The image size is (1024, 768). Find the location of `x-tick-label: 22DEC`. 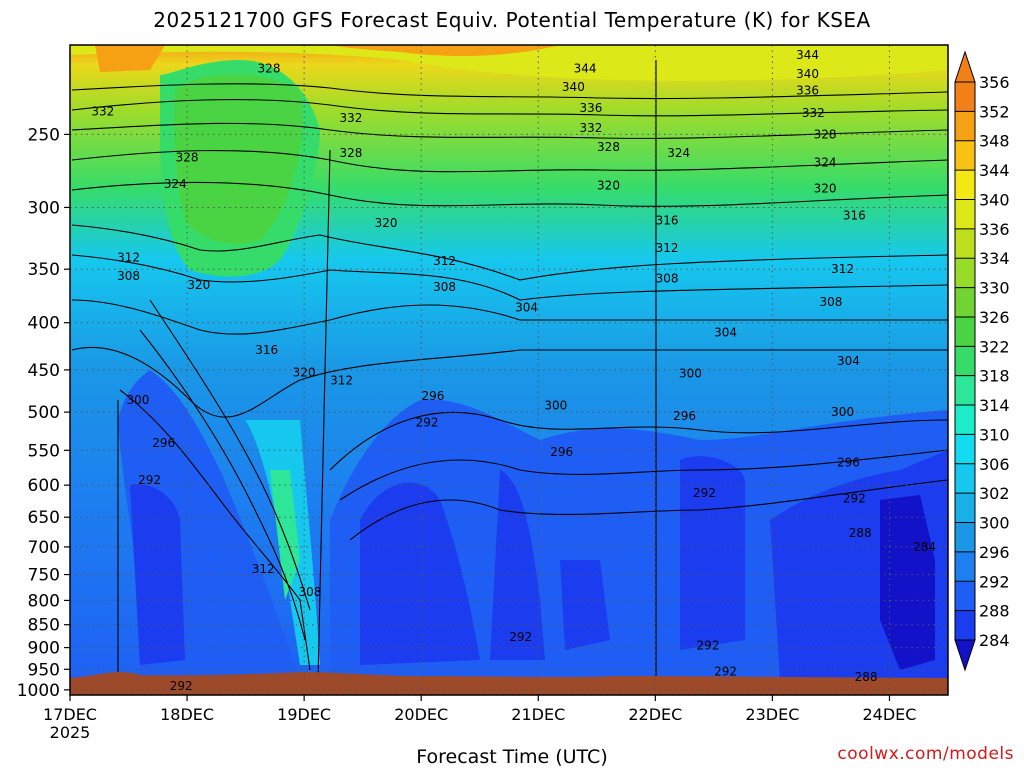

x-tick-label: 22DEC is located at coordinates (655, 714).